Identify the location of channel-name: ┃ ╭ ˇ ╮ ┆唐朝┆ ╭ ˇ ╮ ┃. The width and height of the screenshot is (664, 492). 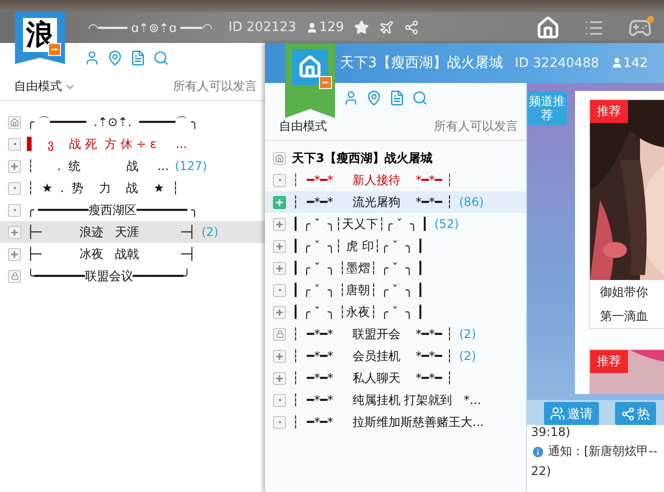
(358, 290).